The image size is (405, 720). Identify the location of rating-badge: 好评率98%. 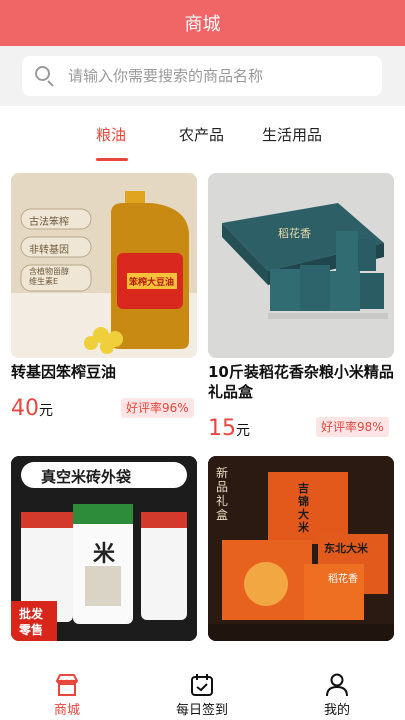
(352, 427).